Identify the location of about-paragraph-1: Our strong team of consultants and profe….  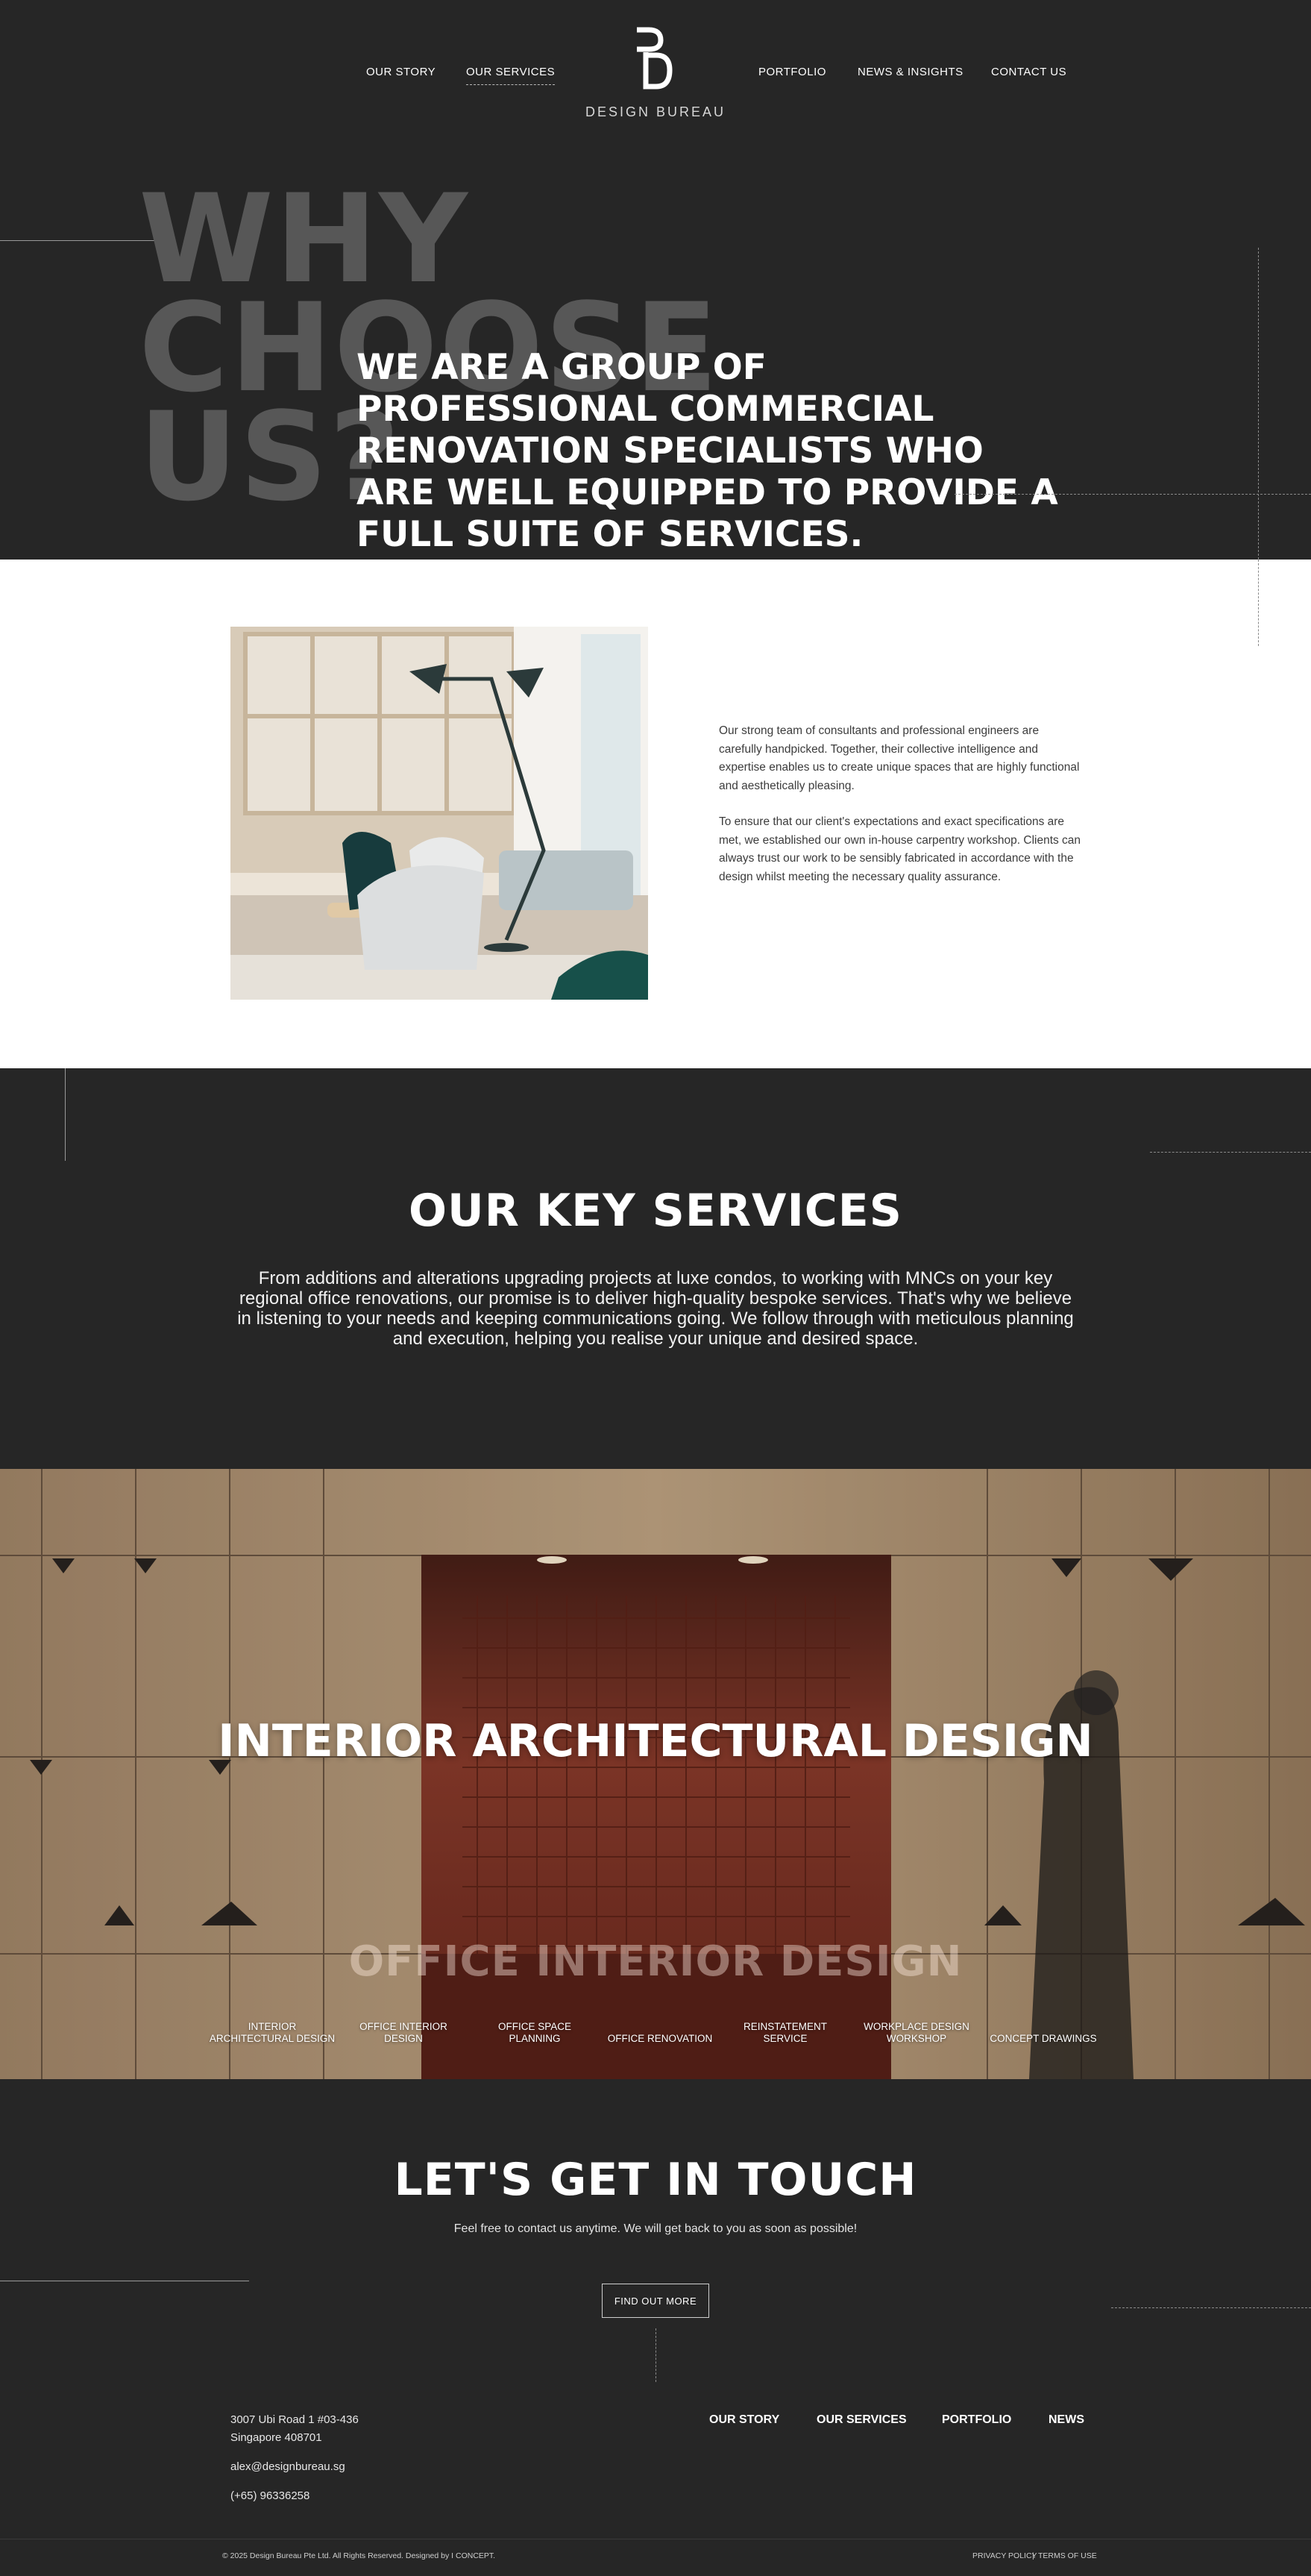
(899, 758).